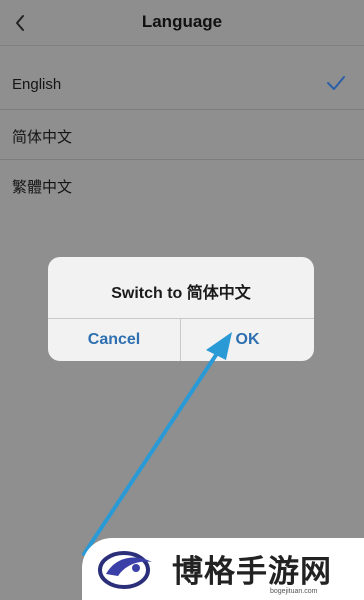 This screenshot has width=364, height=600. What do you see at coordinates (125, 570) in the screenshot?
I see `watermark-logo-icon` at bounding box center [125, 570].